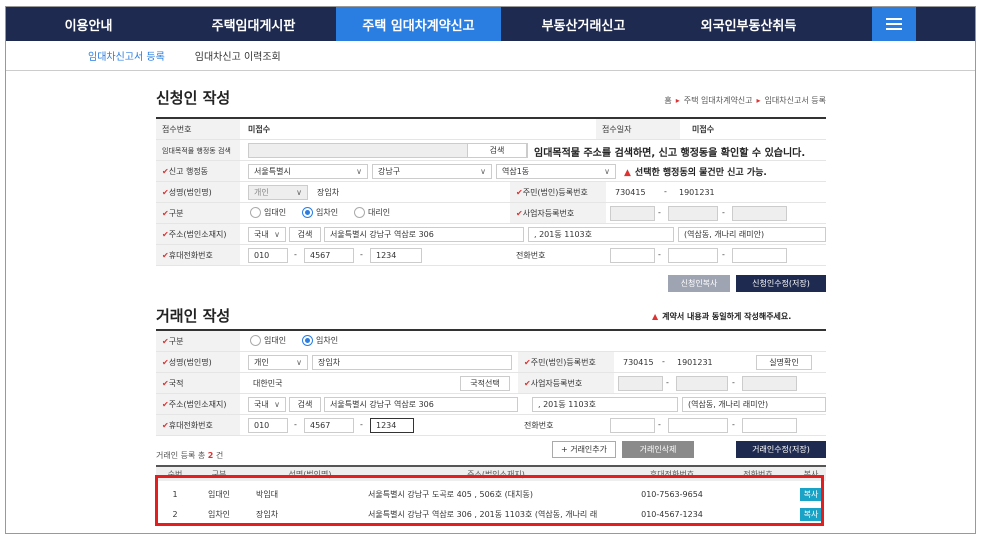  What do you see at coordinates (198, 213) in the screenshot?
I see `type-label: ✔ 구분` at bounding box center [198, 213].